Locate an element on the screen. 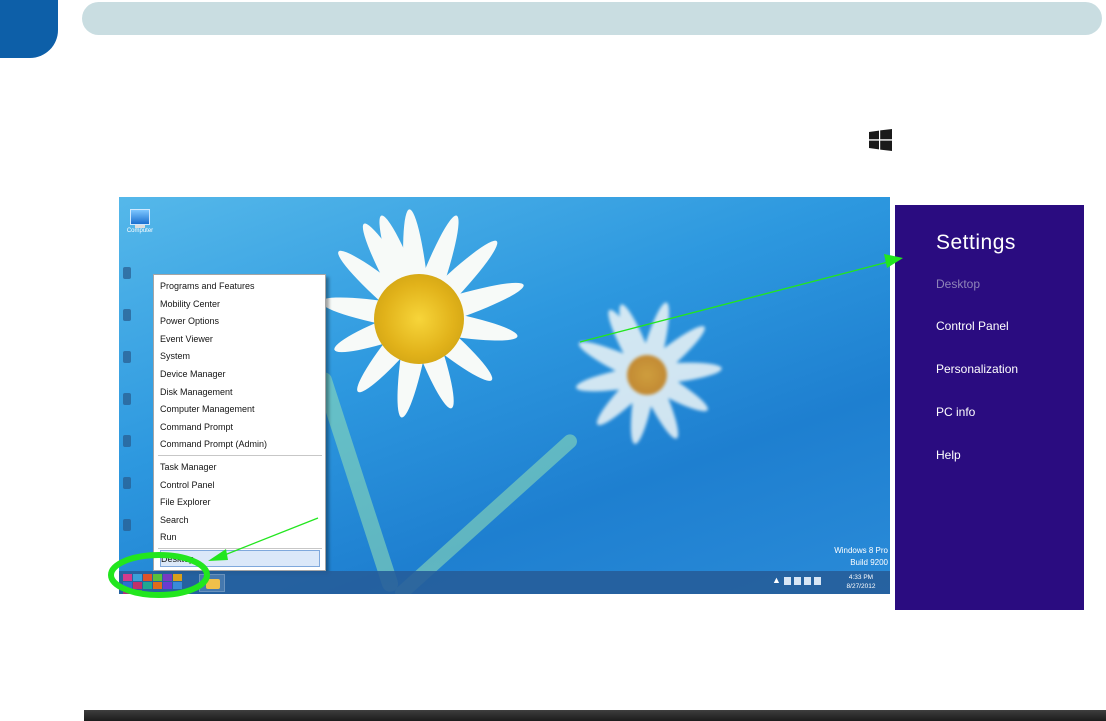  computer-desktop-icon: Computer is located at coordinates (140, 221).